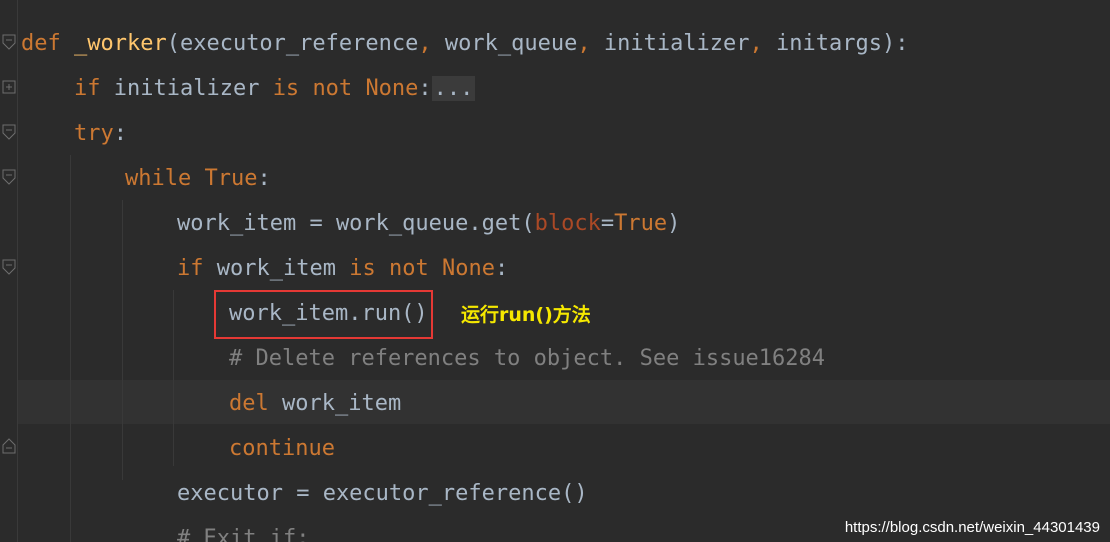 This screenshot has width=1110, height=542. What do you see at coordinates (292, 43) in the screenshot?
I see `code-text: (executor_reference` at bounding box center [292, 43].